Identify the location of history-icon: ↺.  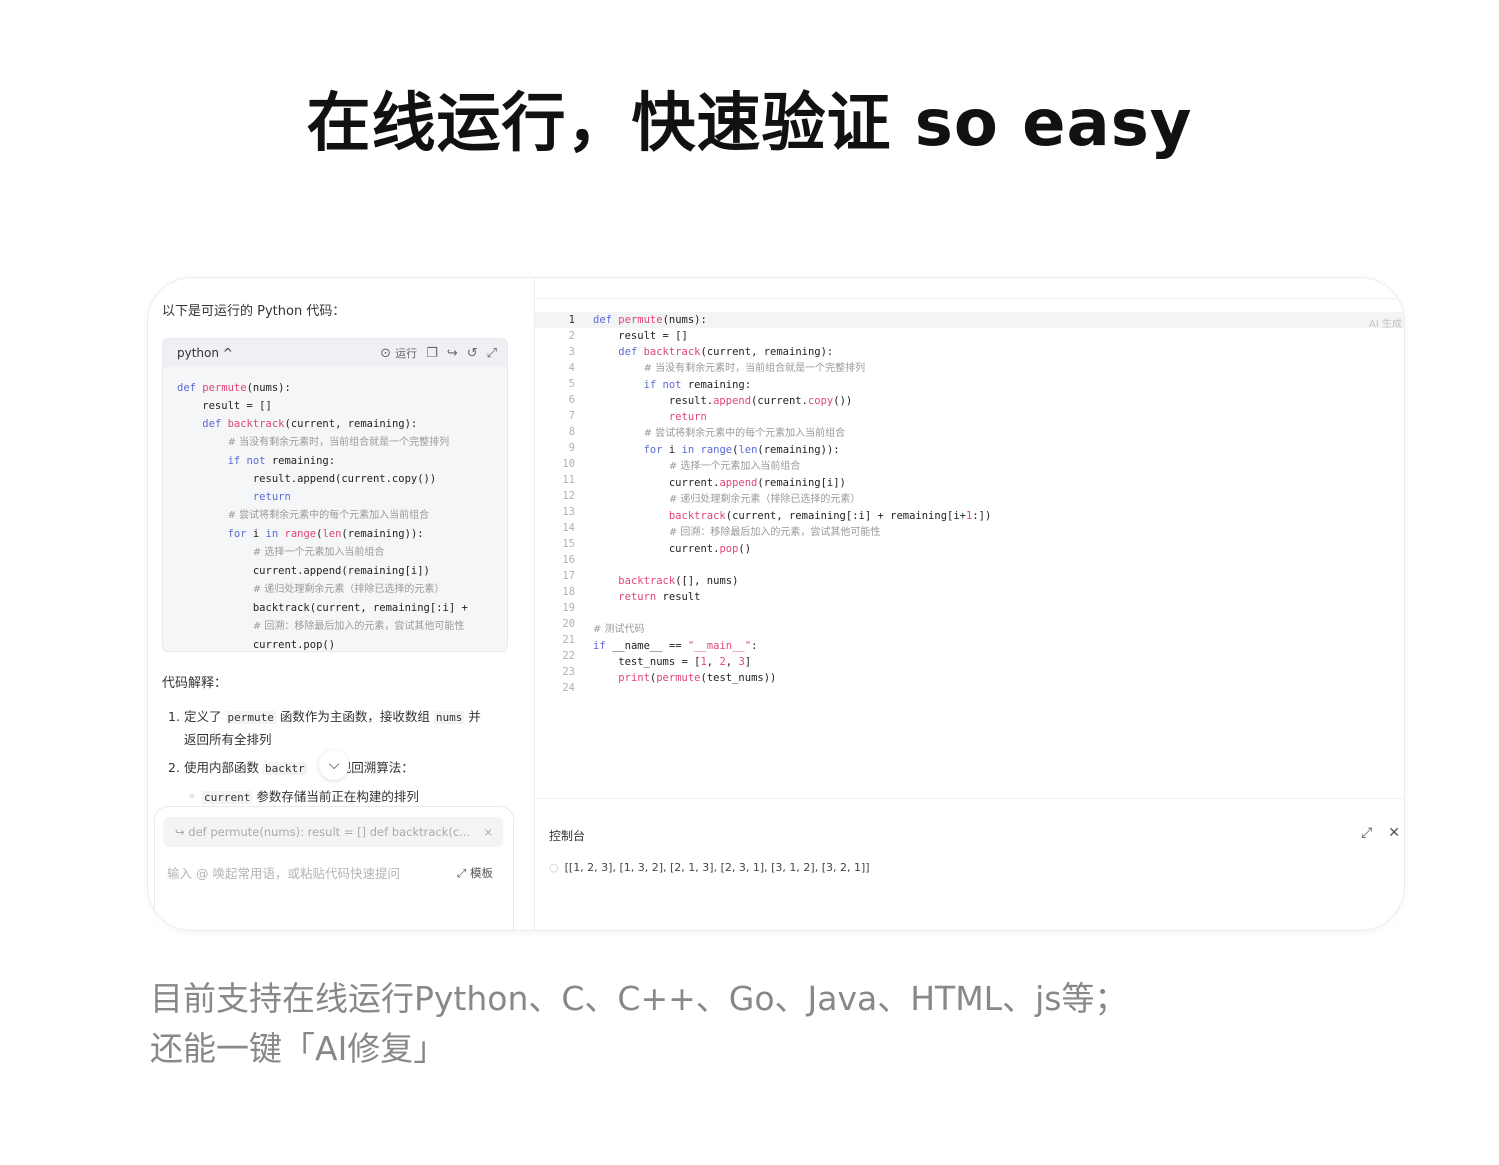
(472, 353).